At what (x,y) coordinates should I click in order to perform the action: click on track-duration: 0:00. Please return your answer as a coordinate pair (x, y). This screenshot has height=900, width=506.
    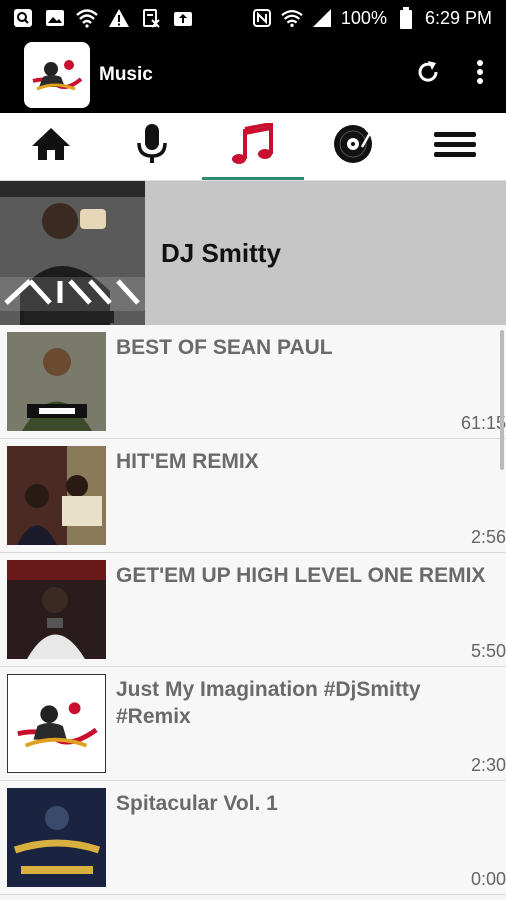
    Looking at the image, I should click on (488, 879).